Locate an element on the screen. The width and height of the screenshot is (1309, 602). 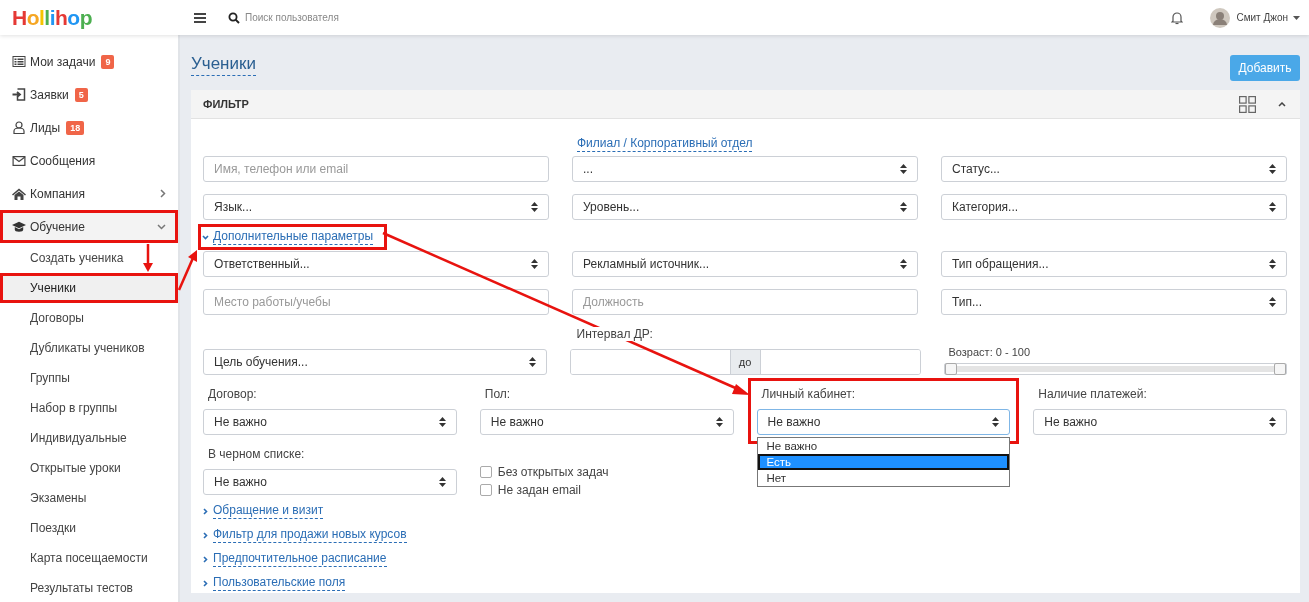
sidebar-item: Компания is located at coordinates (89, 193).